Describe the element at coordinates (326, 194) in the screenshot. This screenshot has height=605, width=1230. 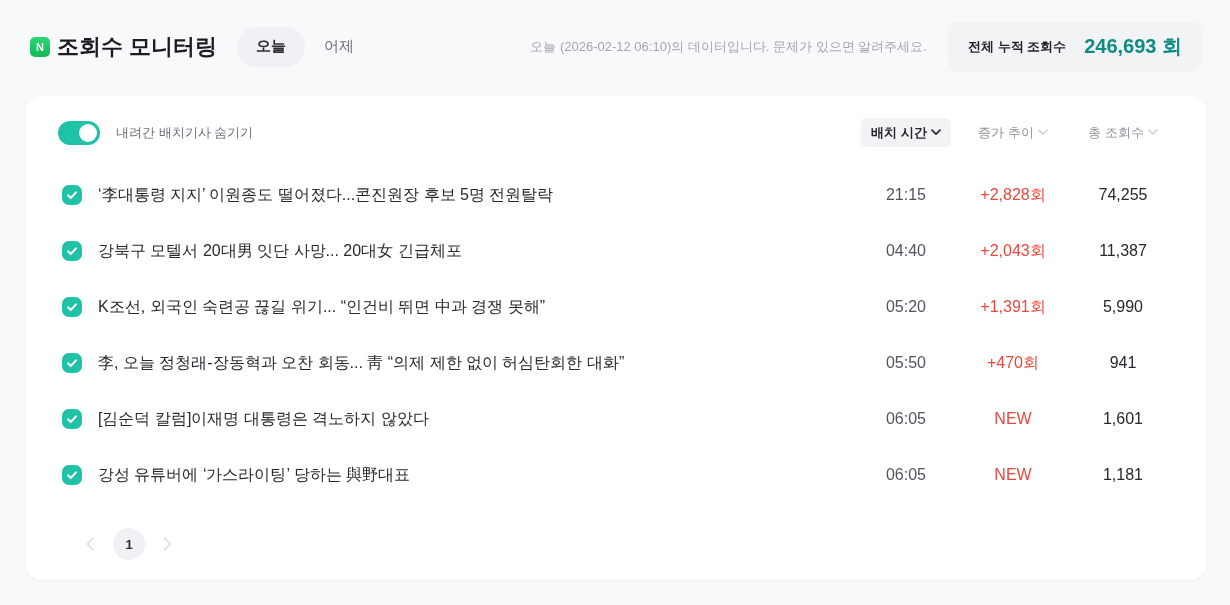
I see `article-title: ‘李대통령 지지’ 이원종도 떨어졌다...콘진원장 후보 5명 전원탈락` at that location.